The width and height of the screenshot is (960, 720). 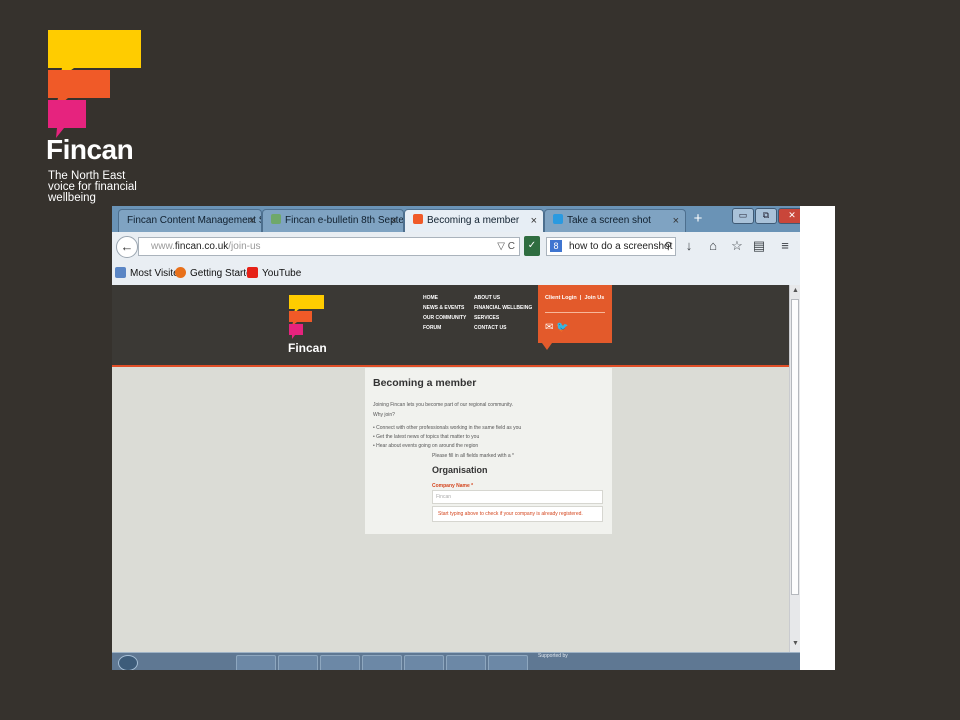 What do you see at coordinates (333, 220) in the screenshot?
I see `tab-ebulletin: Fincan e-bulletin 8th Septe... ×` at bounding box center [333, 220].